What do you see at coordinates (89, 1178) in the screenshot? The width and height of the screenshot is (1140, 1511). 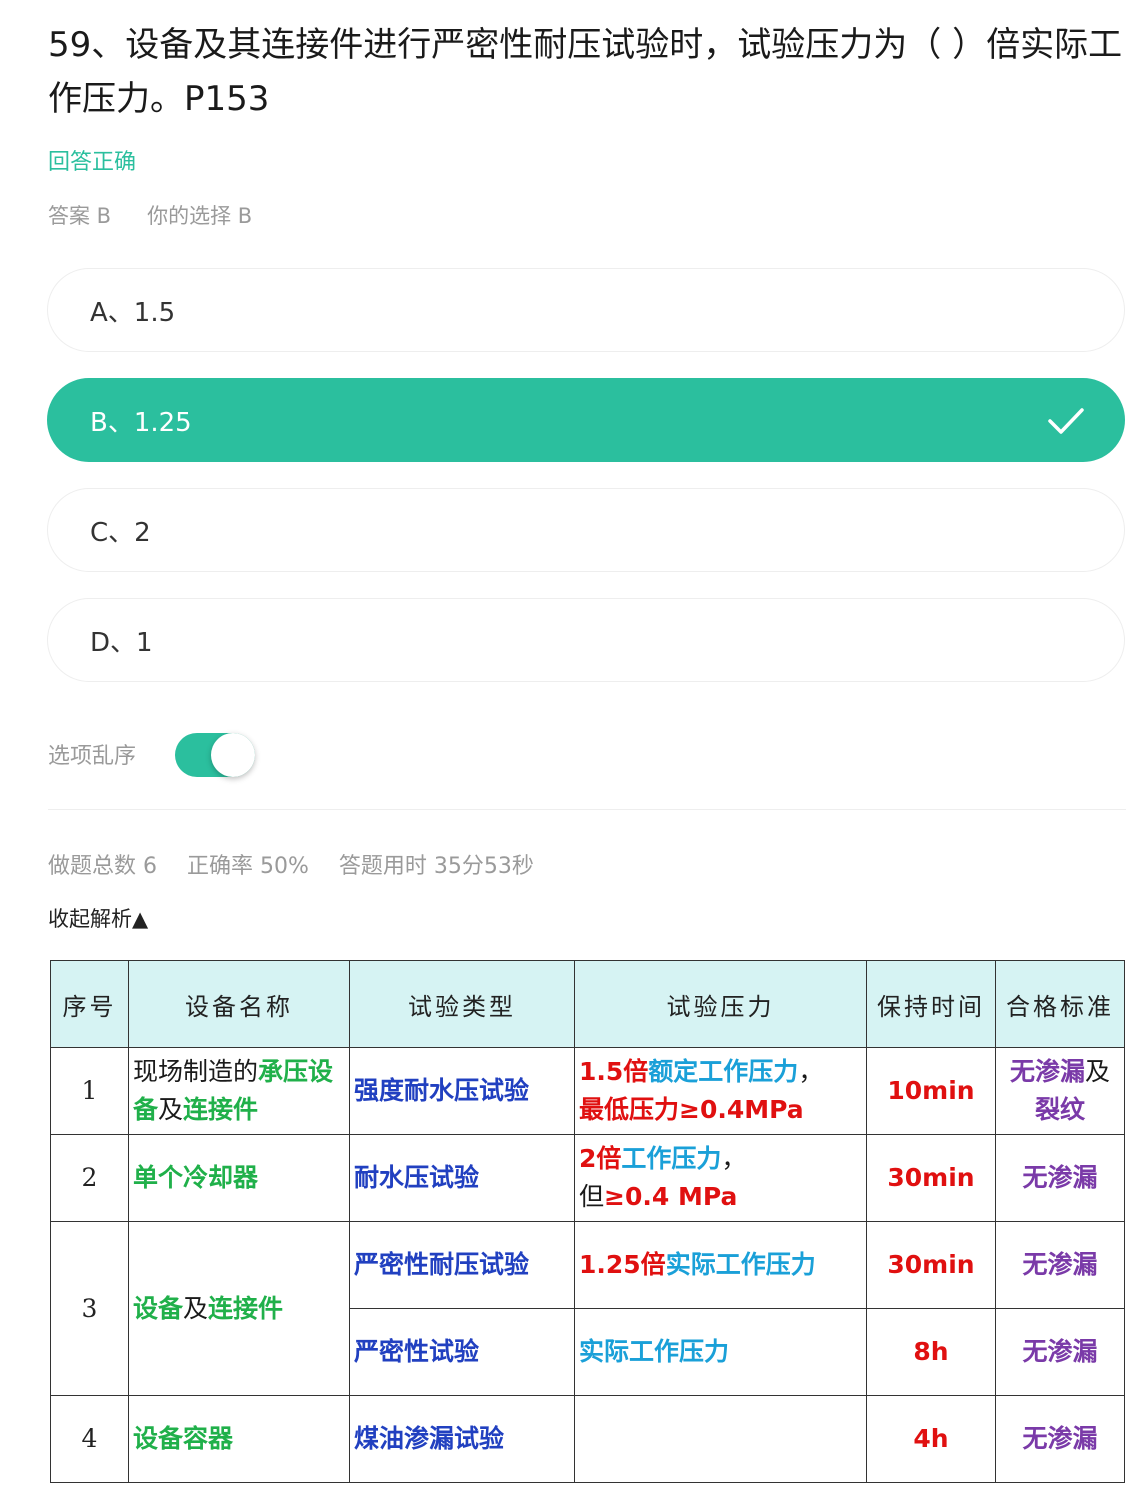 I see `row-number: 2` at bounding box center [89, 1178].